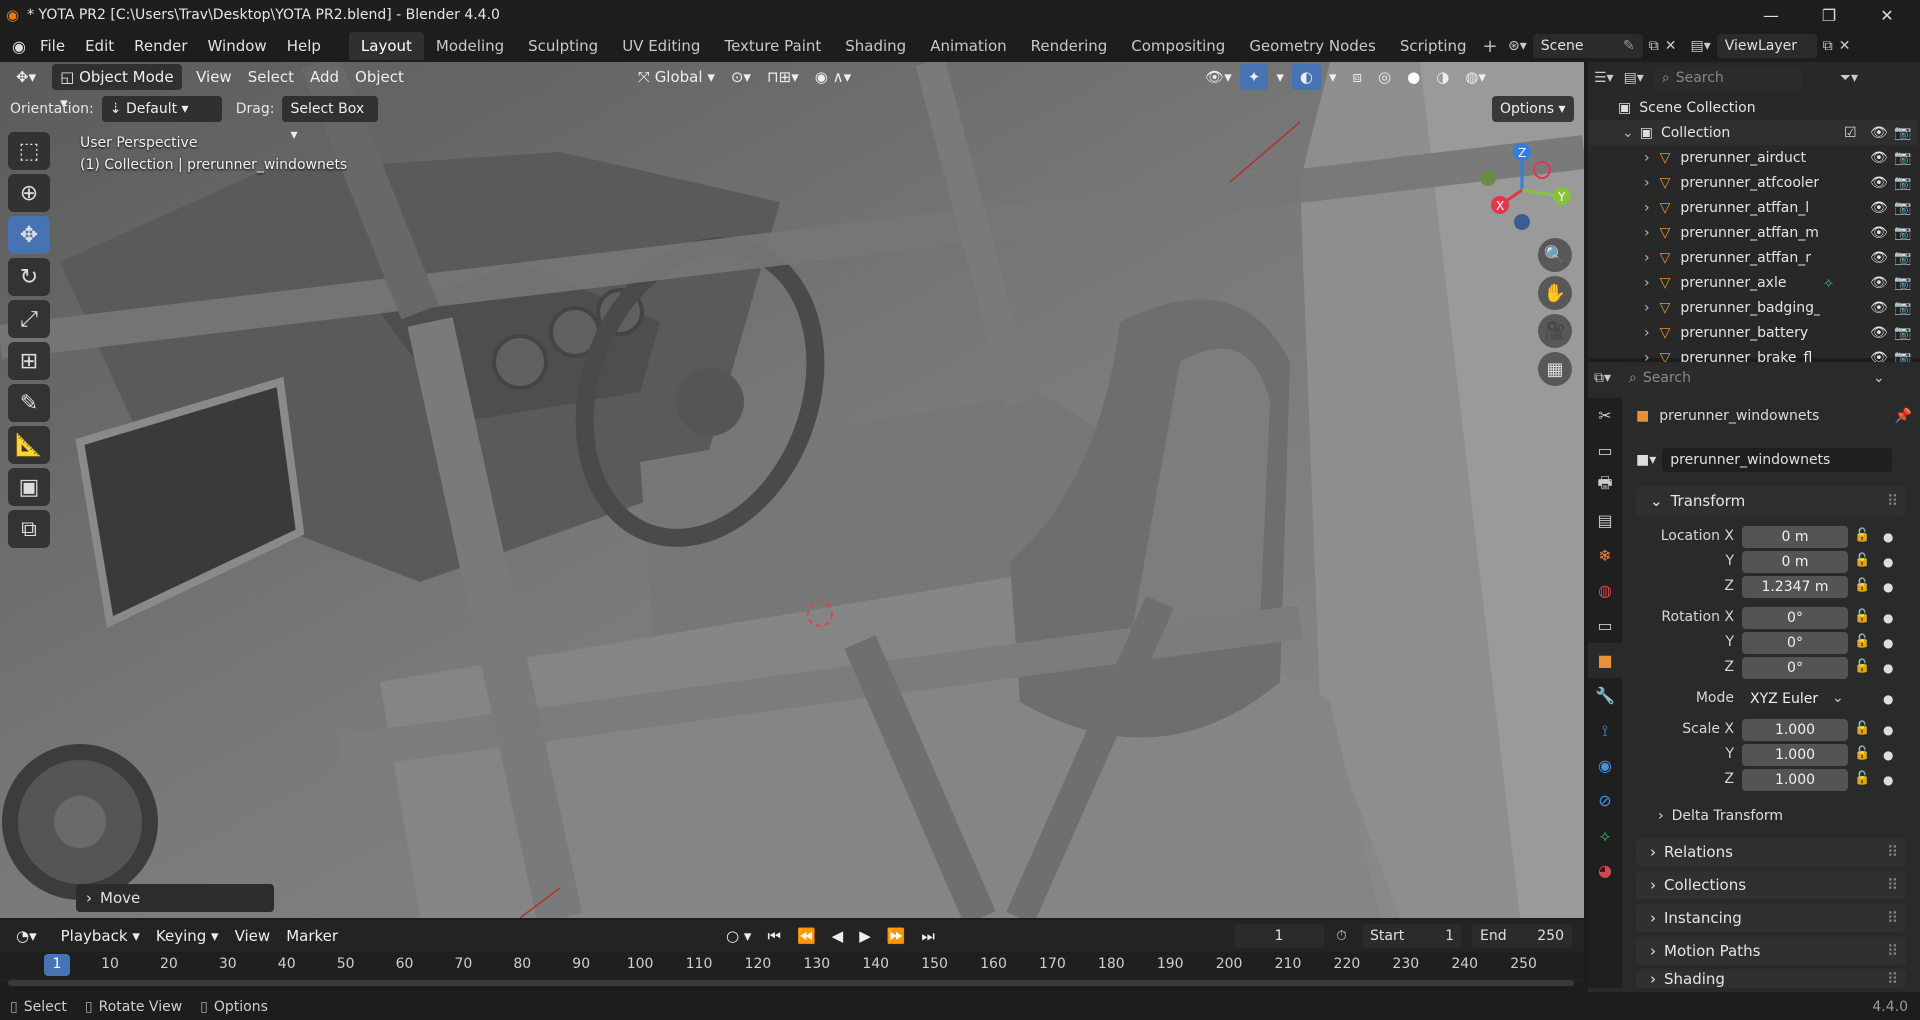 The image size is (1920, 1020). I want to click on menu-edit: Edit, so click(99, 46).